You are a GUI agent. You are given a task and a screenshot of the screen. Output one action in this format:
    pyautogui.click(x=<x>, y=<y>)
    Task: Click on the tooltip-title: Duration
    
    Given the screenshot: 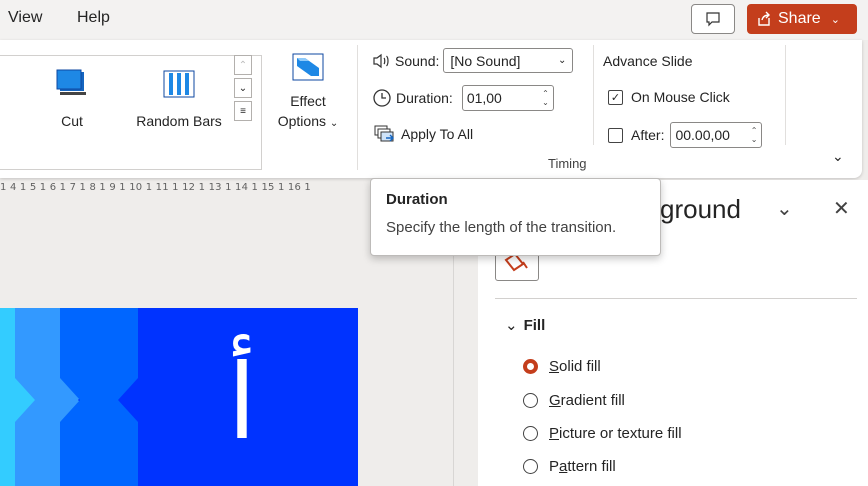 What is the action you would take?
    pyautogui.click(x=417, y=199)
    